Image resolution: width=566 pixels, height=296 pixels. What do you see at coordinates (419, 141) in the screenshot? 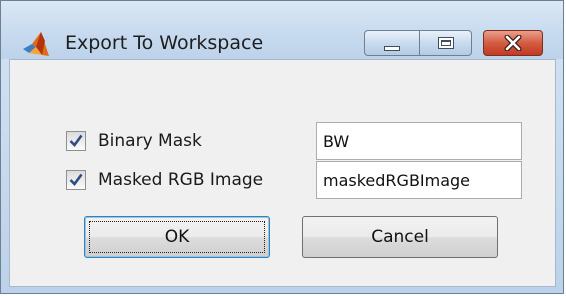
I see `binary-mask-name-field` at bounding box center [419, 141].